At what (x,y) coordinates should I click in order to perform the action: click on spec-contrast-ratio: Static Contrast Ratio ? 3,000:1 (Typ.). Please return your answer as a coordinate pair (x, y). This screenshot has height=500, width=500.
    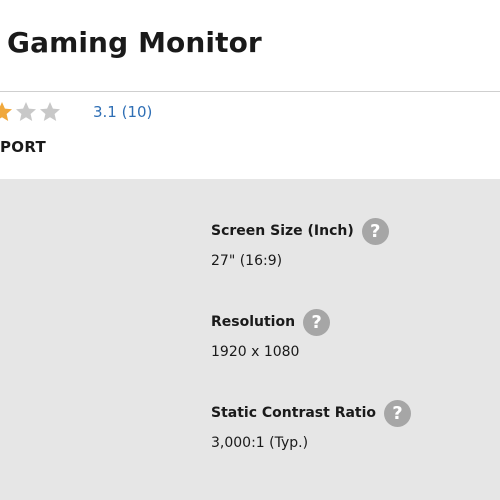
    Looking at the image, I should click on (311, 425).